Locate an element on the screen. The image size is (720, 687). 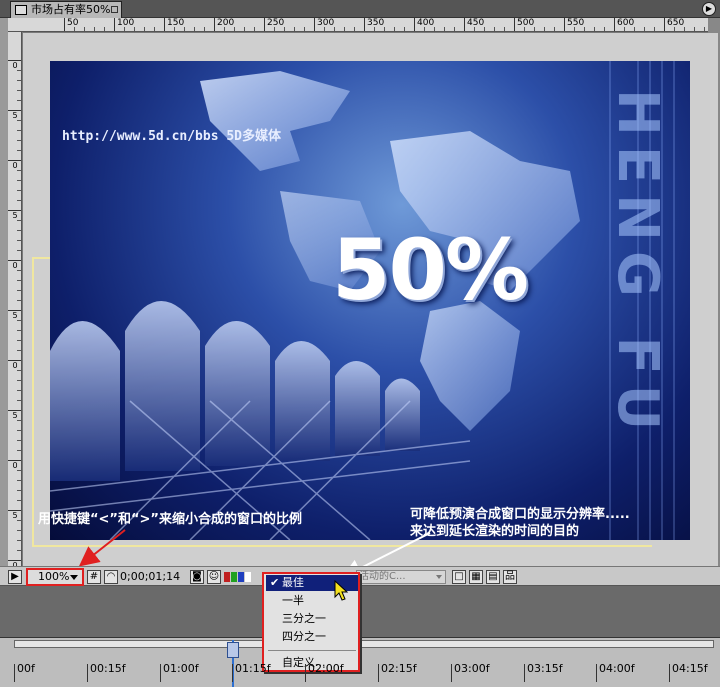
work-area-bar is located at coordinates (364, 644).